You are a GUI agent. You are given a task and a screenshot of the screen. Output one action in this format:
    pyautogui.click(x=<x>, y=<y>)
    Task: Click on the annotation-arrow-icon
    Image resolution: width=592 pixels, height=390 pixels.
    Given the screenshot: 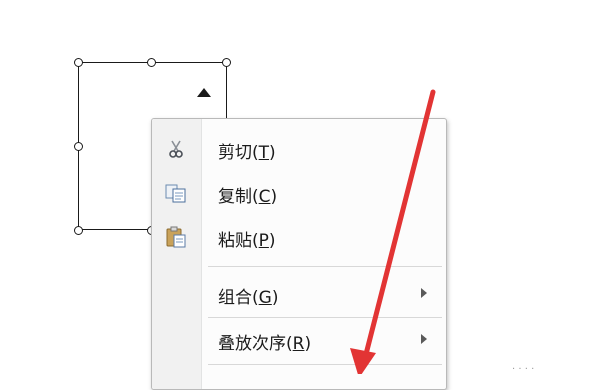 What is the action you would take?
    pyautogui.click(x=393, y=231)
    